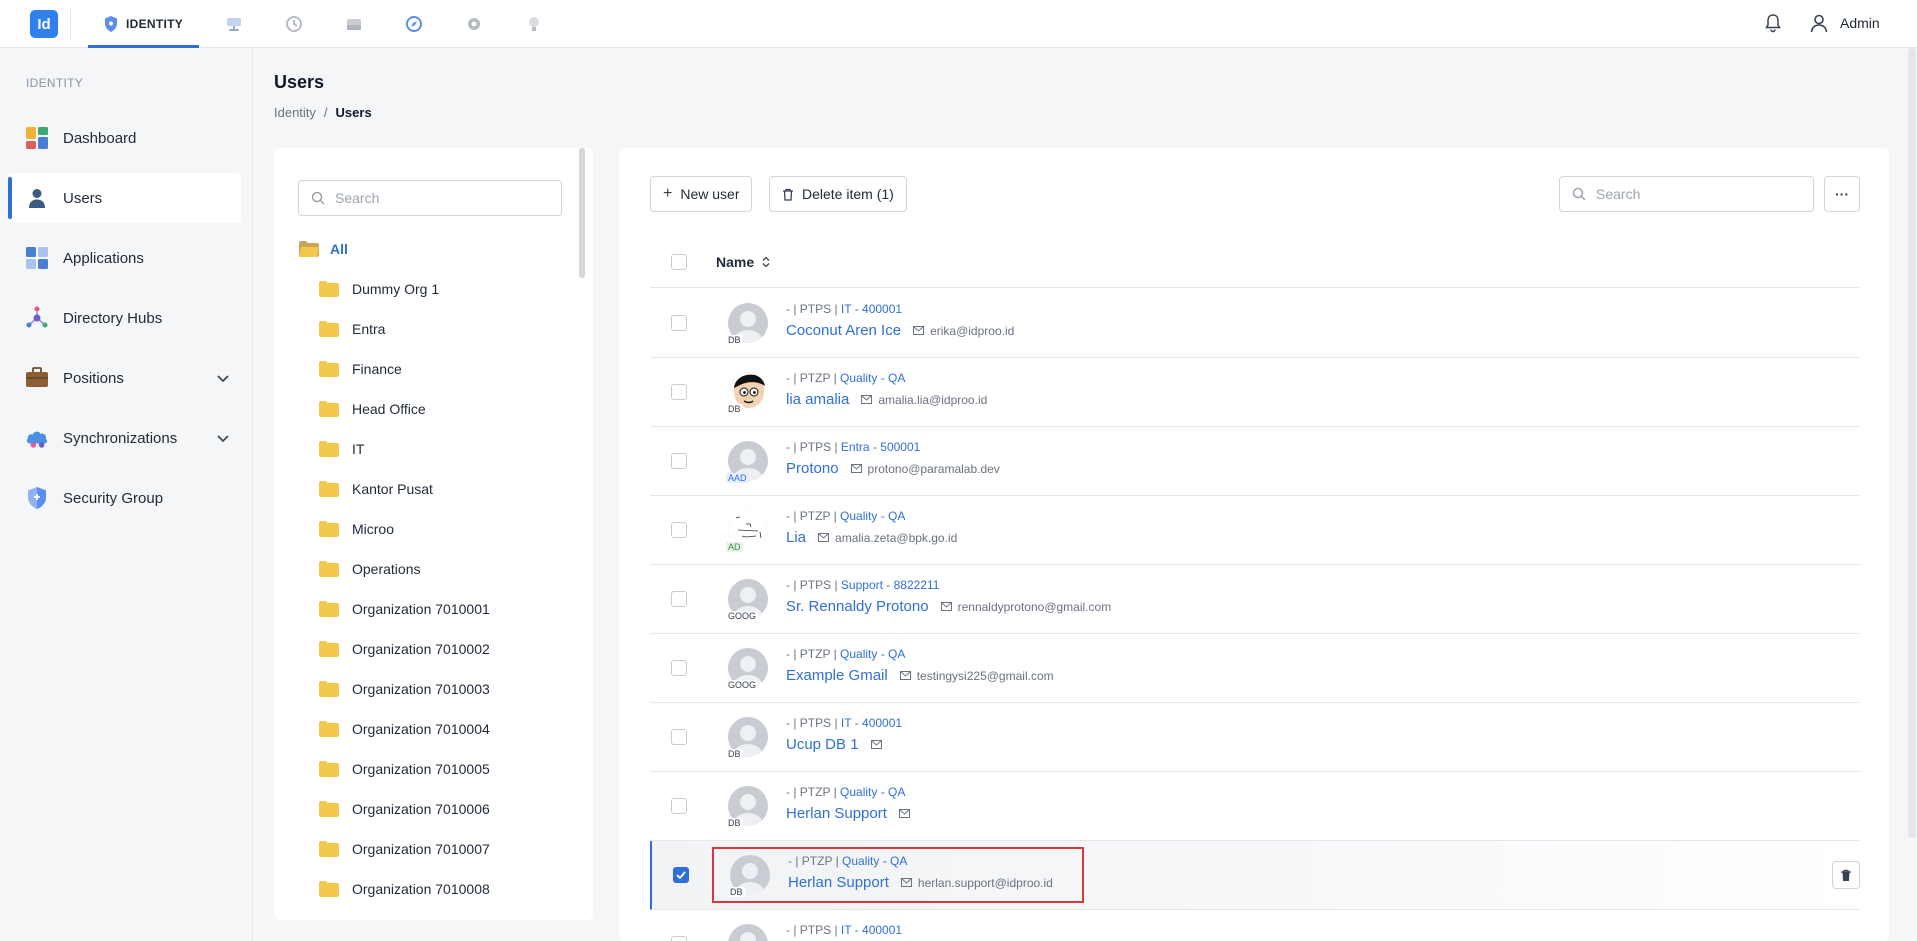 The height and width of the screenshot is (941, 1917). What do you see at coordinates (1618, 194) in the screenshot?
I see `user-search-placeholder: Search` at bounding box center [1618, 194].